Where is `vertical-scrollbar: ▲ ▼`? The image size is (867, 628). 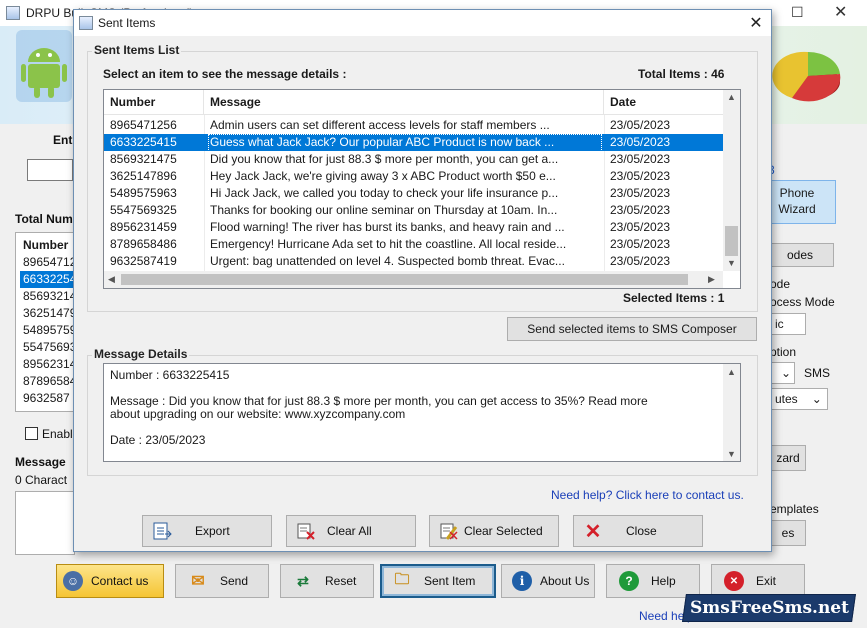 vertical-scrollbar: ▲ ▼ is located at coordinates (731, 180).